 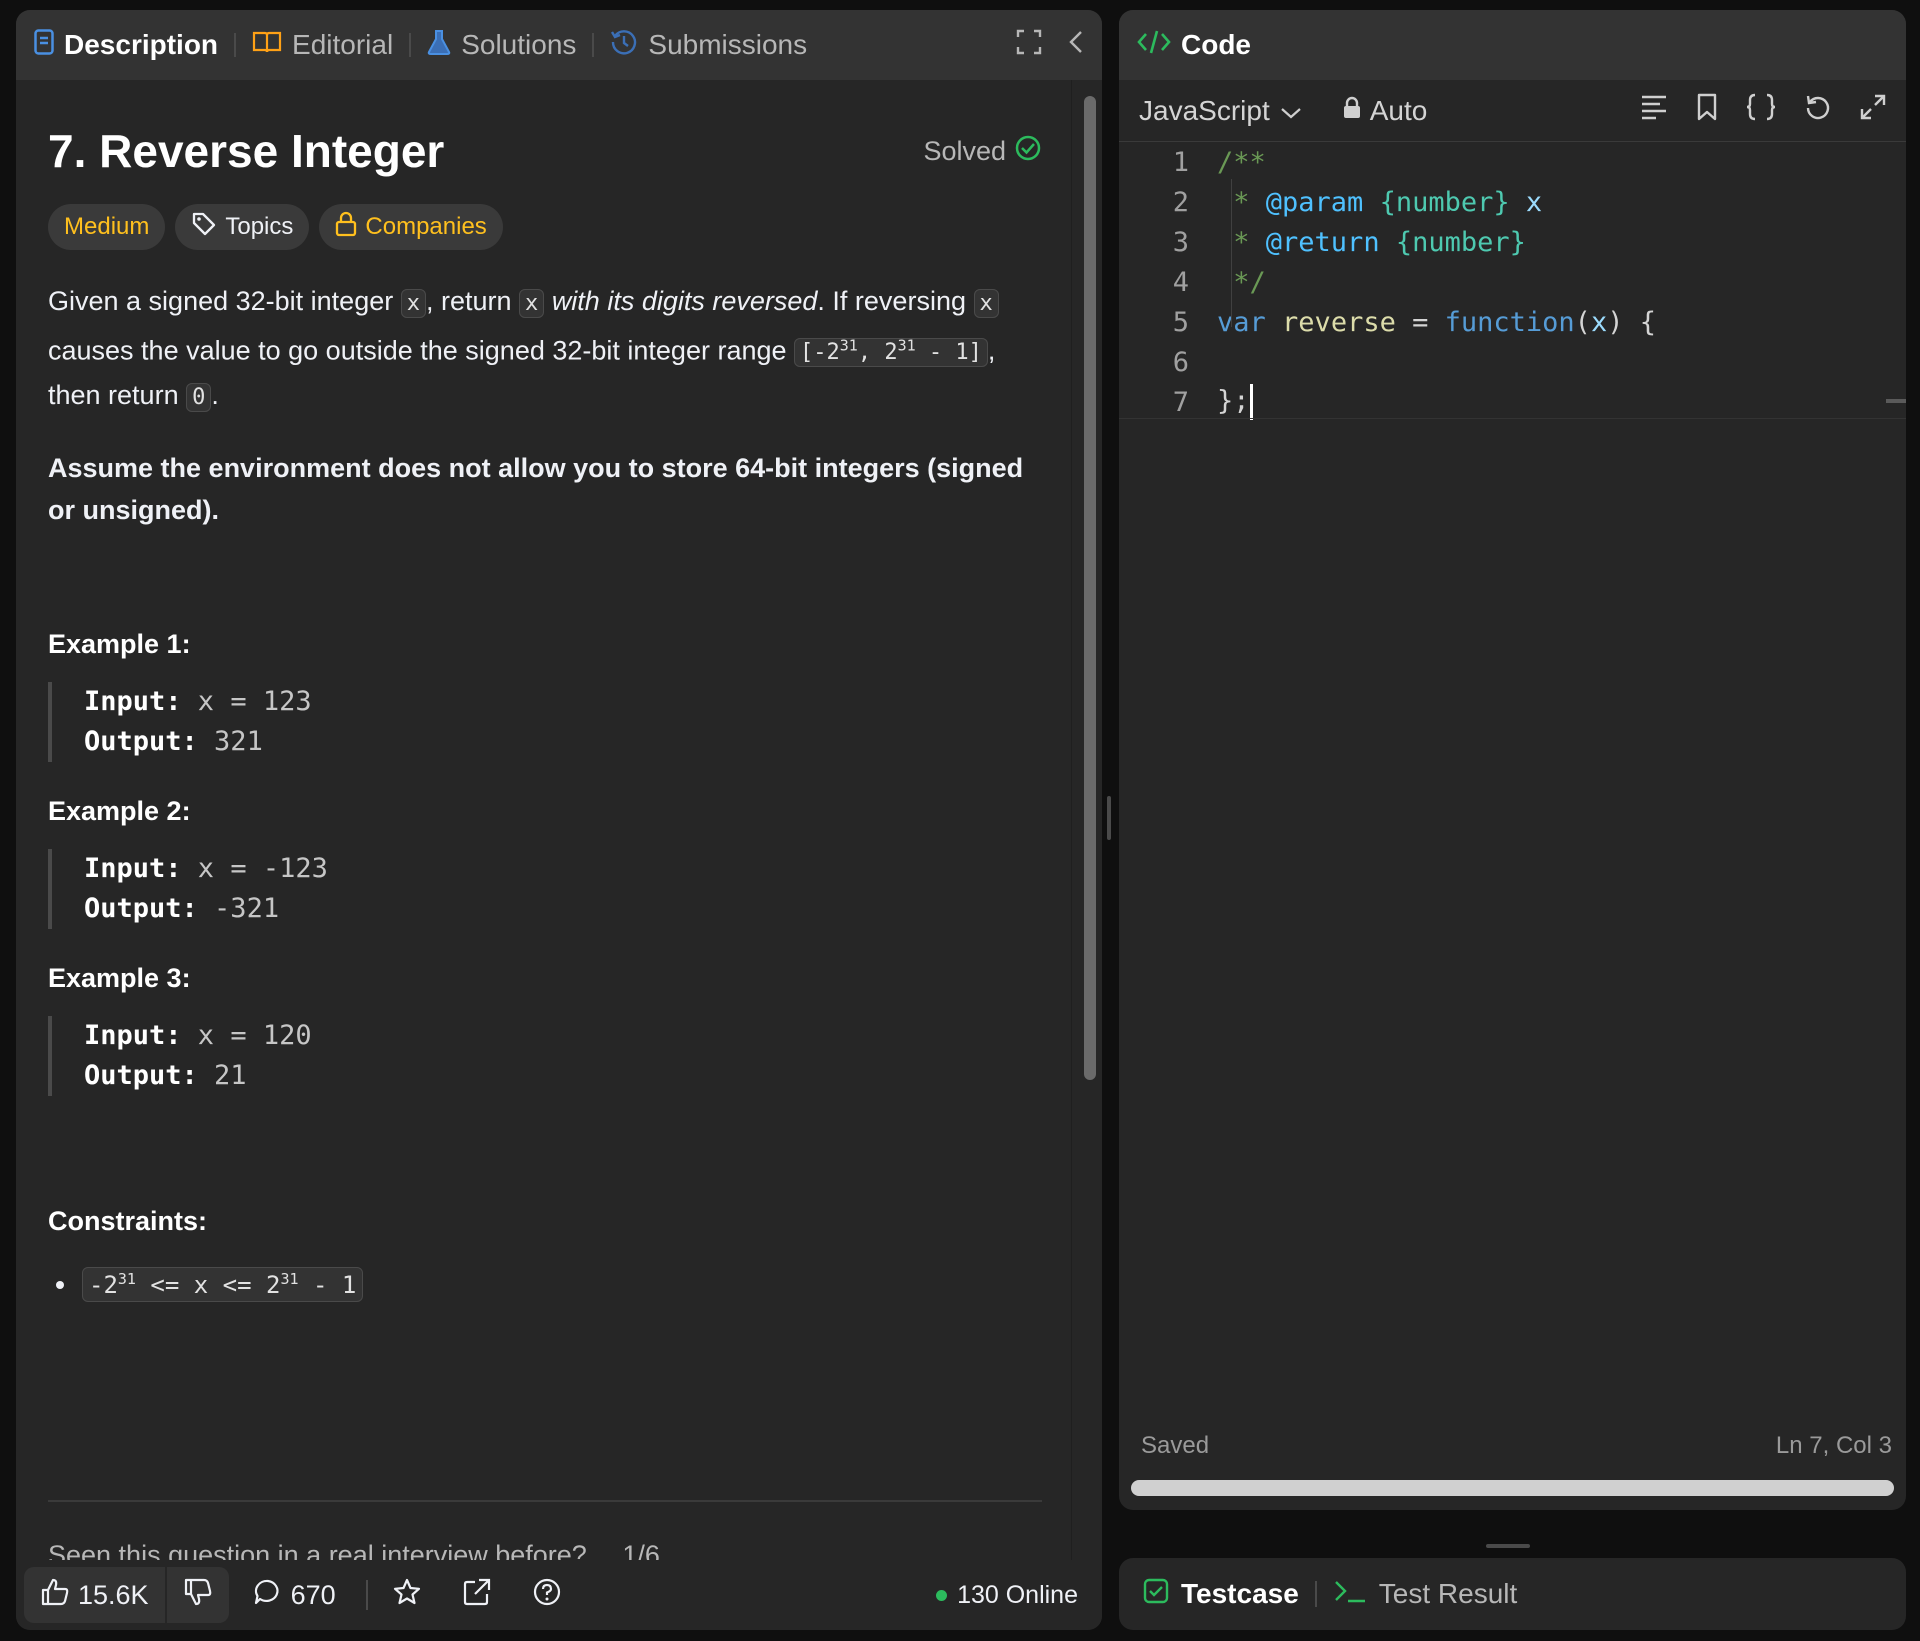 What do you see at coordinates (1818, 110) in the screenshot?
I see `reset-icon` at bounding box center [1818, 110].